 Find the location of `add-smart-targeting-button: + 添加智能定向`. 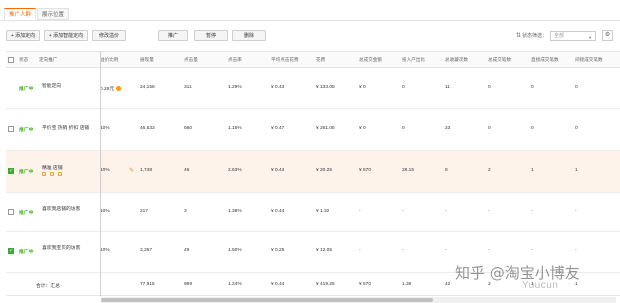

add-smart-targeting-button: + 添加智能定向 is located at coordinates (66, 35).